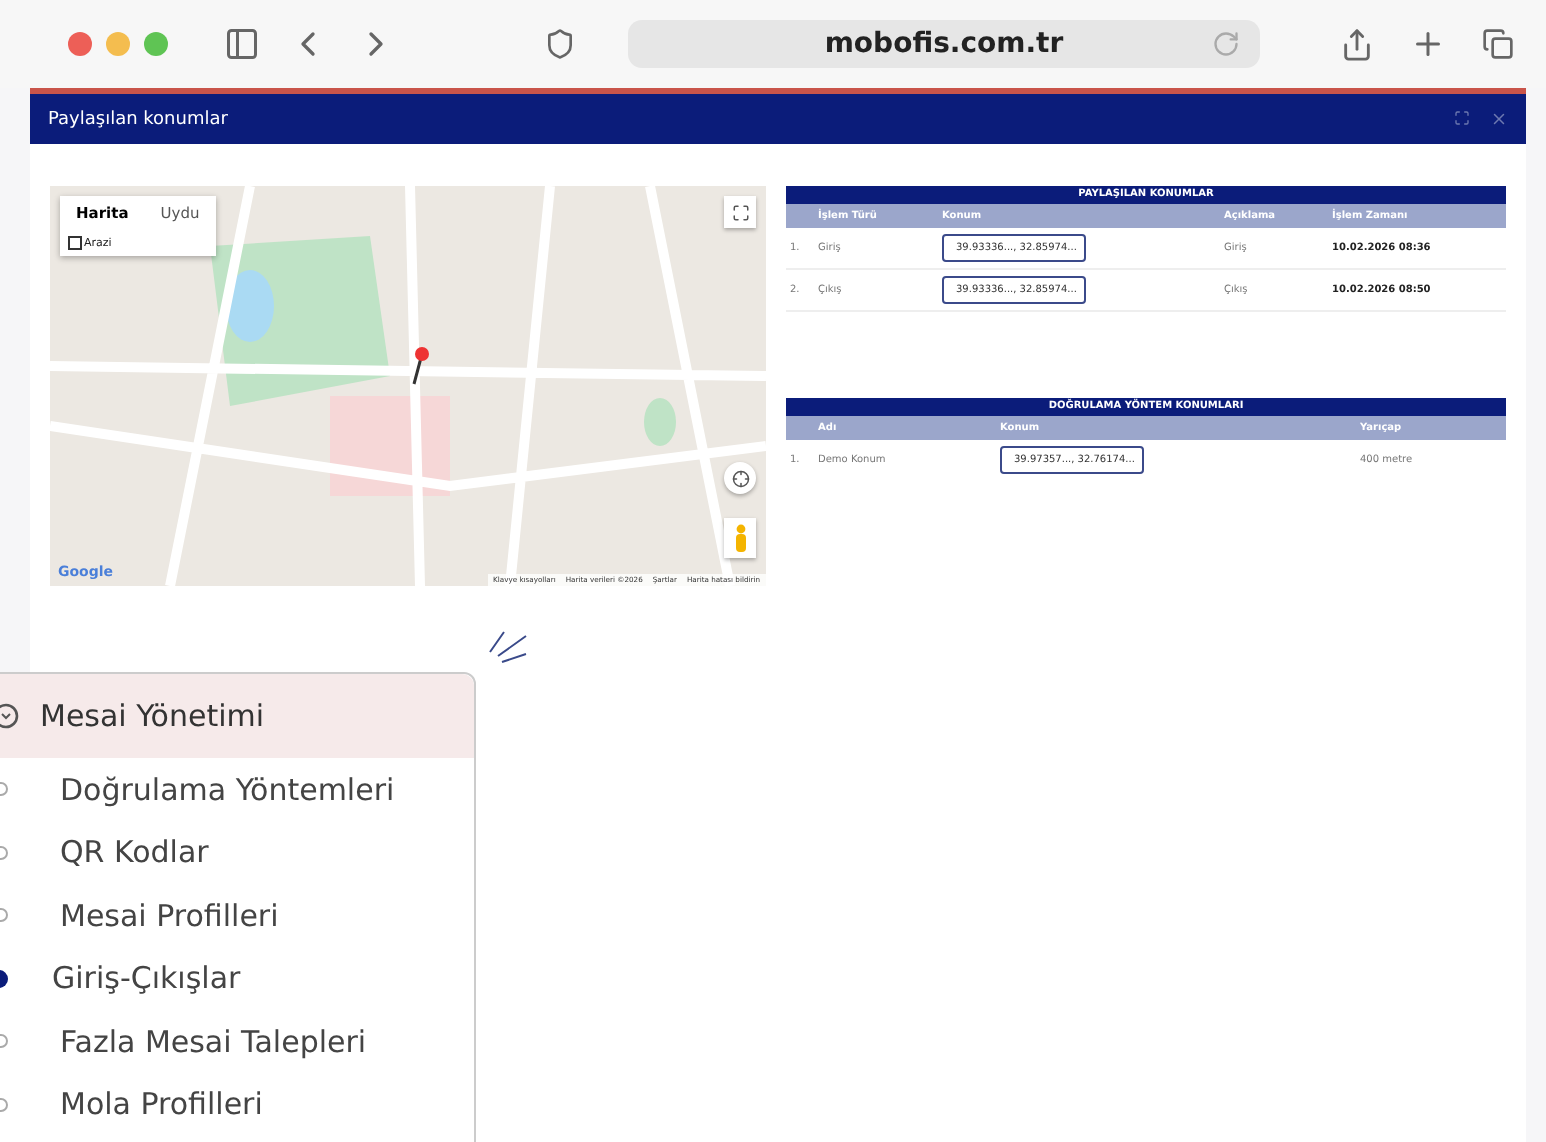 The image size is (1546, 1142). I want to click on fullscreen-button, so click(740, 212).